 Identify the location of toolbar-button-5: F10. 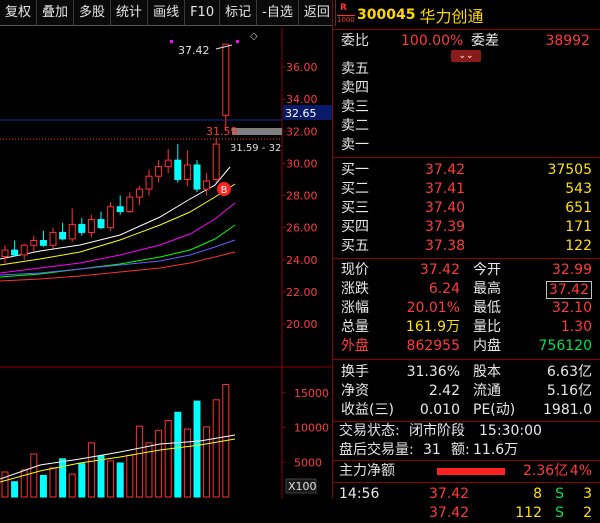
(203, 13).